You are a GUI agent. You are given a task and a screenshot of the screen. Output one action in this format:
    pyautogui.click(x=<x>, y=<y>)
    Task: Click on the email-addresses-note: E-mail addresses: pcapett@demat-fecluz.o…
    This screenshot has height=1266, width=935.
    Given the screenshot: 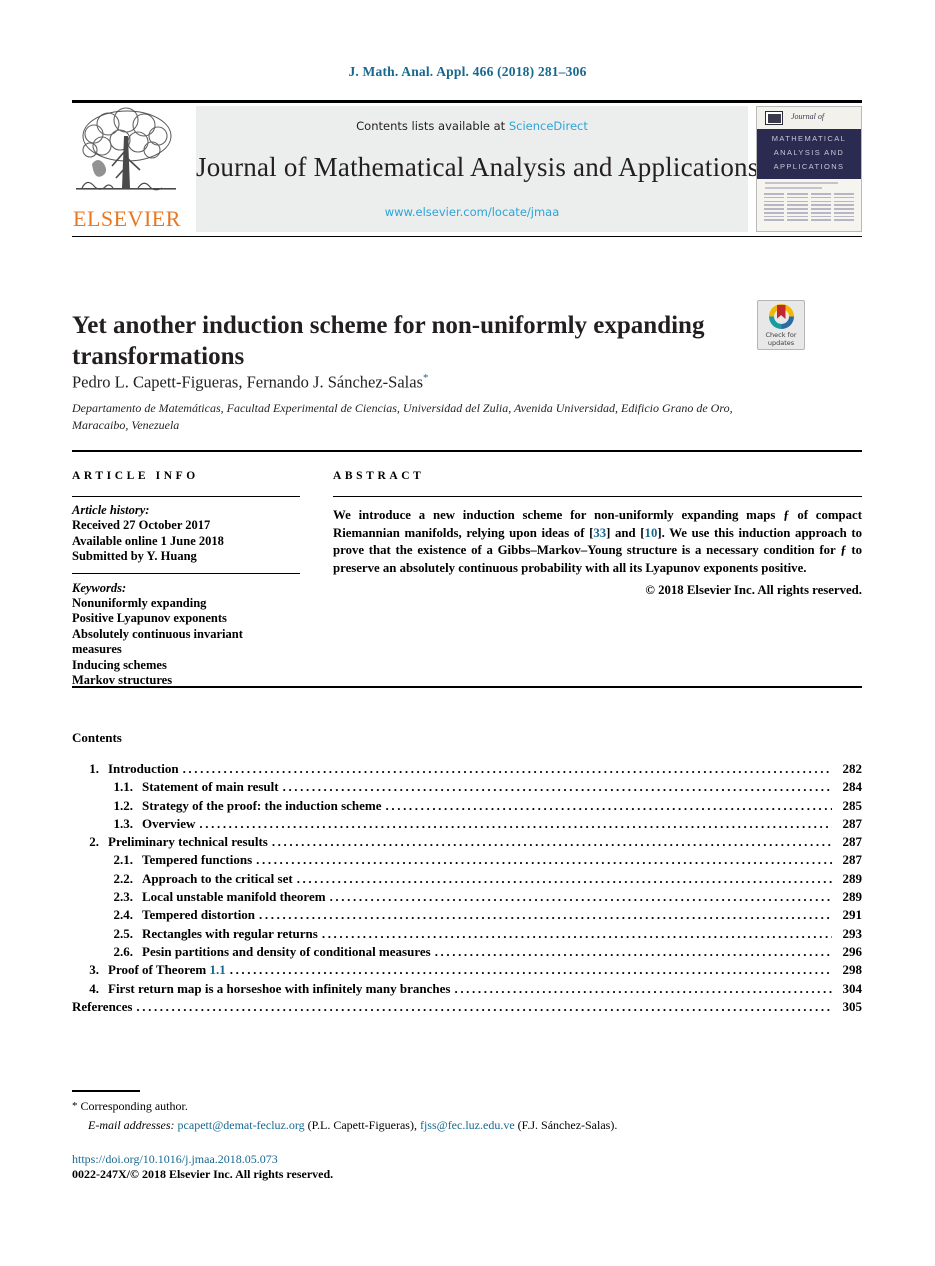 What is the action you would take?
    pyautogui.click(x=475, y=1125)
    